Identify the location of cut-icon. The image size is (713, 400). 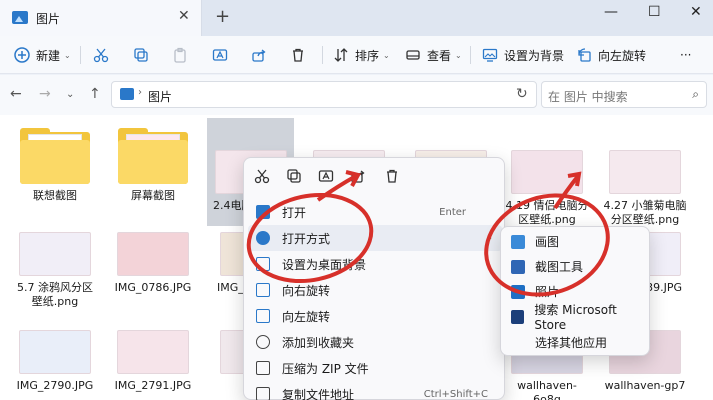
(262, 176).